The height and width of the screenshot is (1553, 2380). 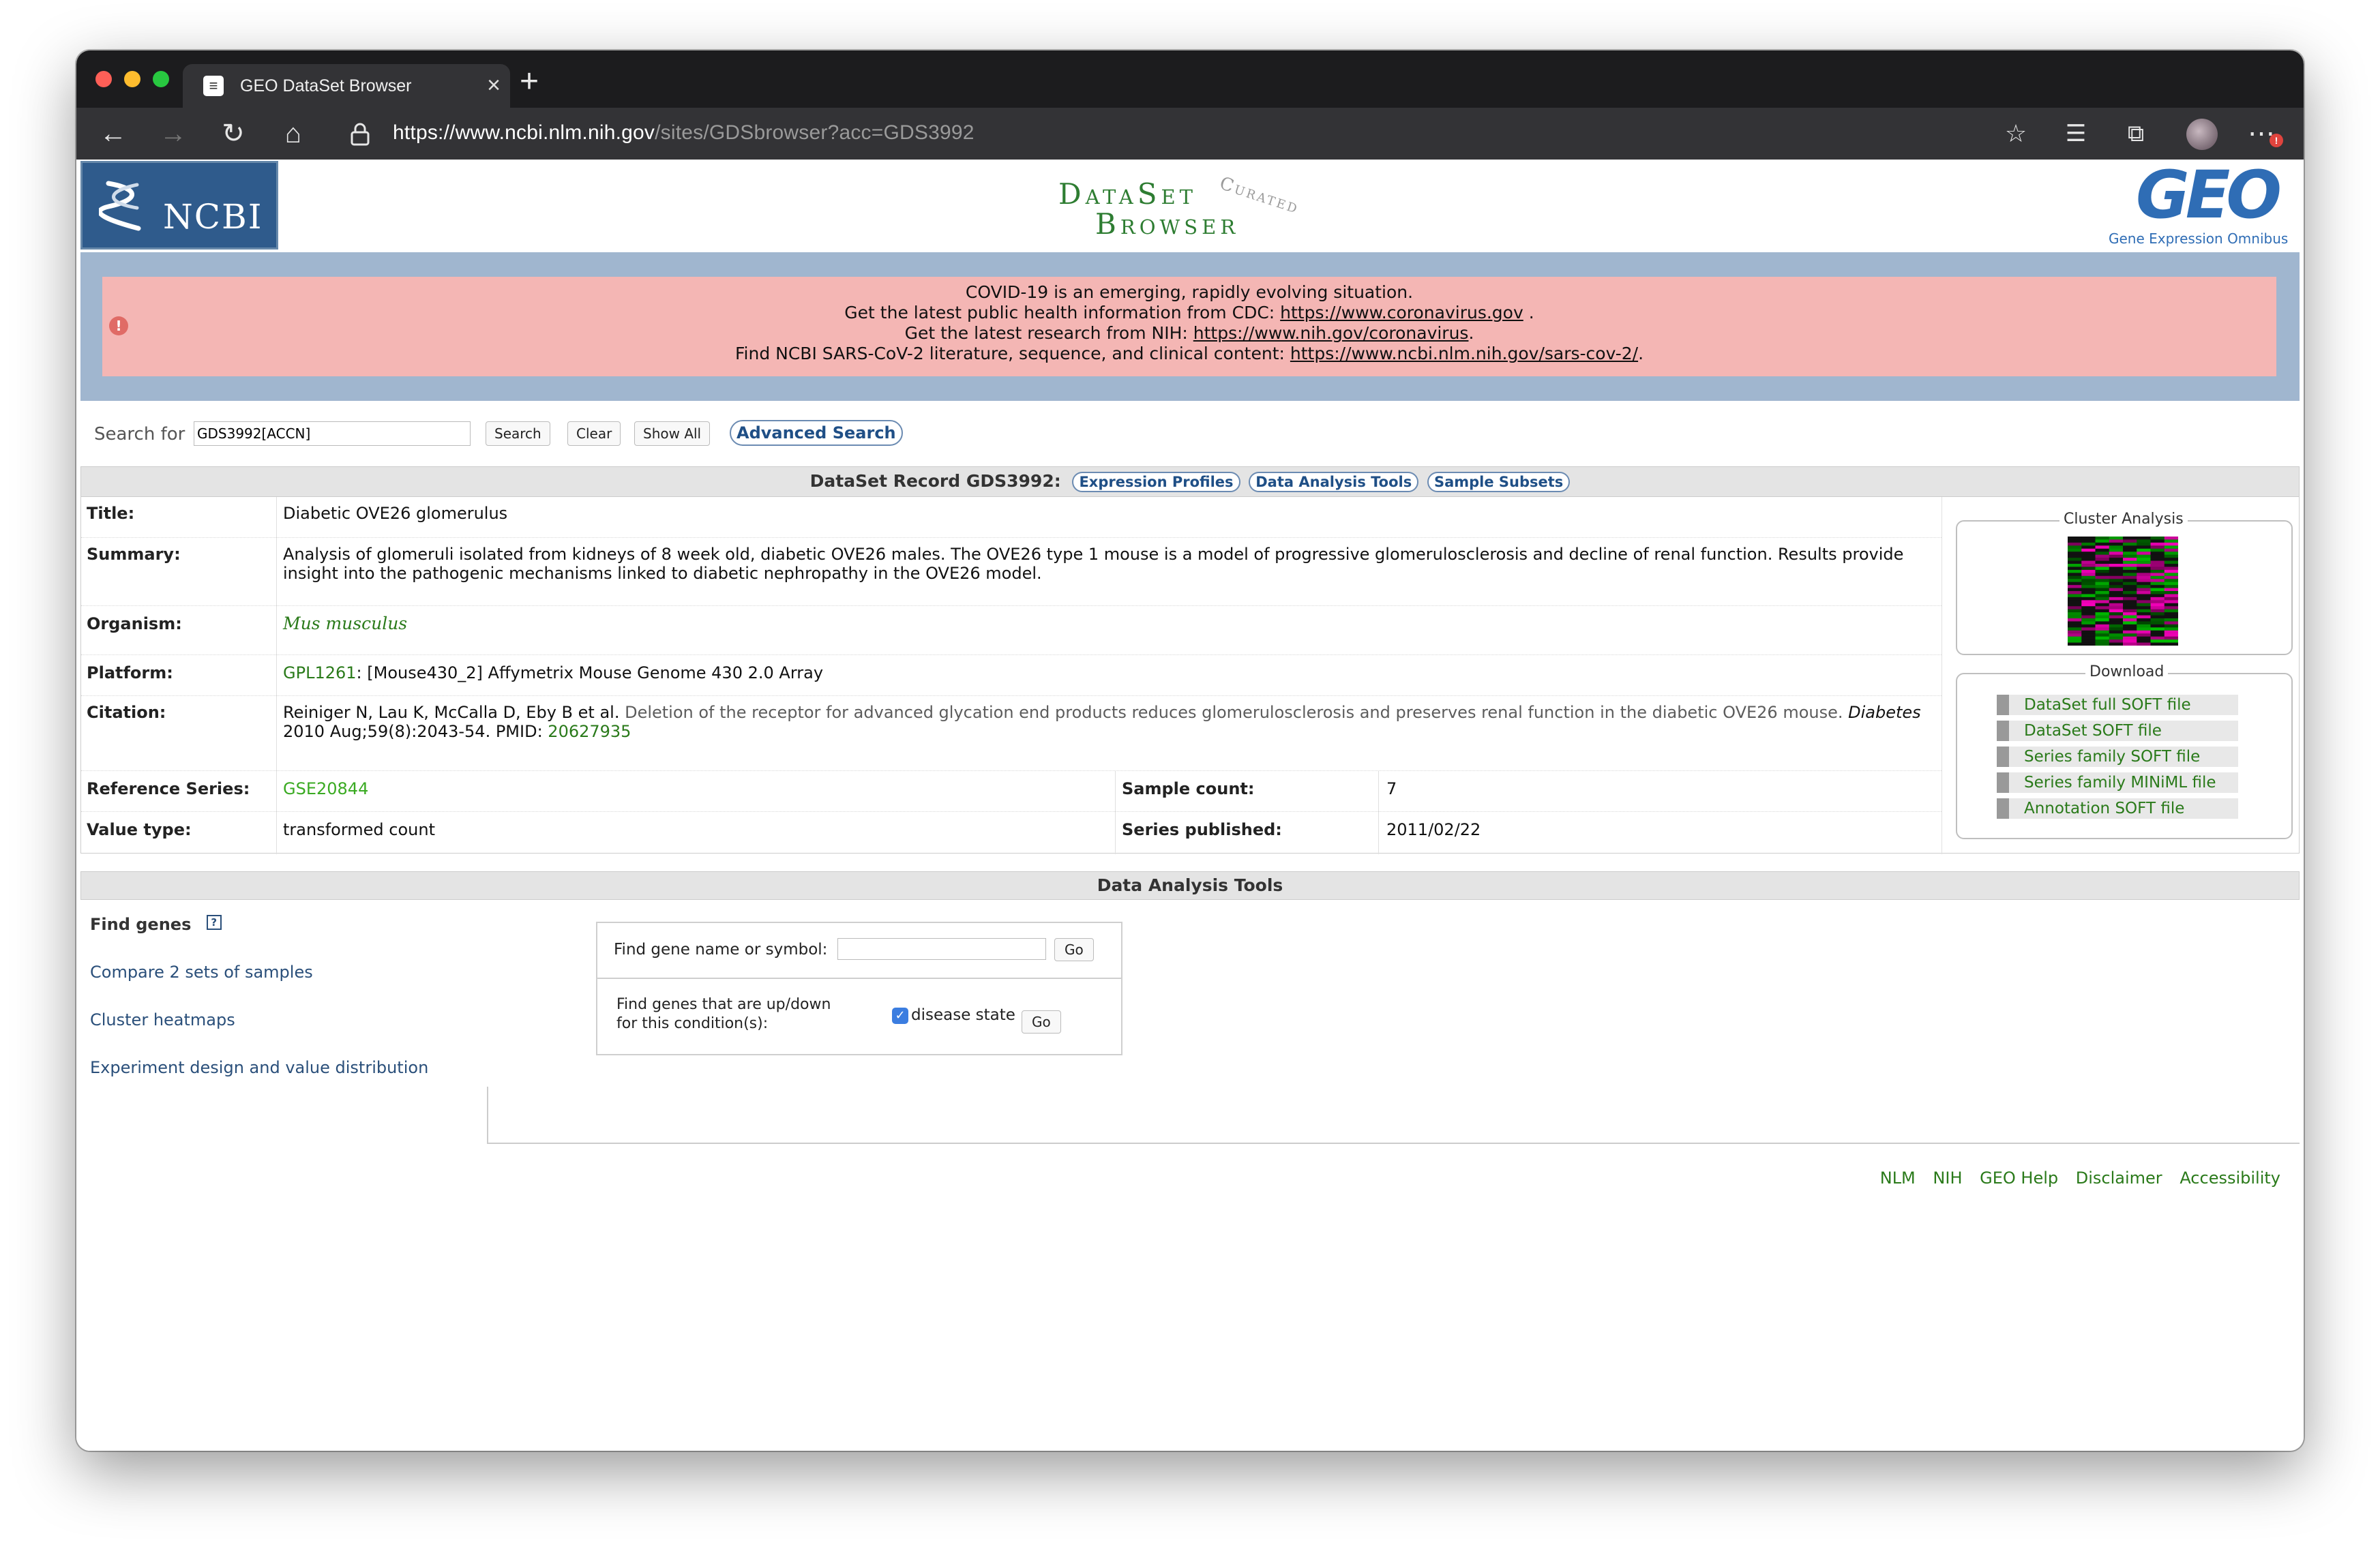 I want to click on gene-name-go-button: Go, so click(x=1074, y=950).